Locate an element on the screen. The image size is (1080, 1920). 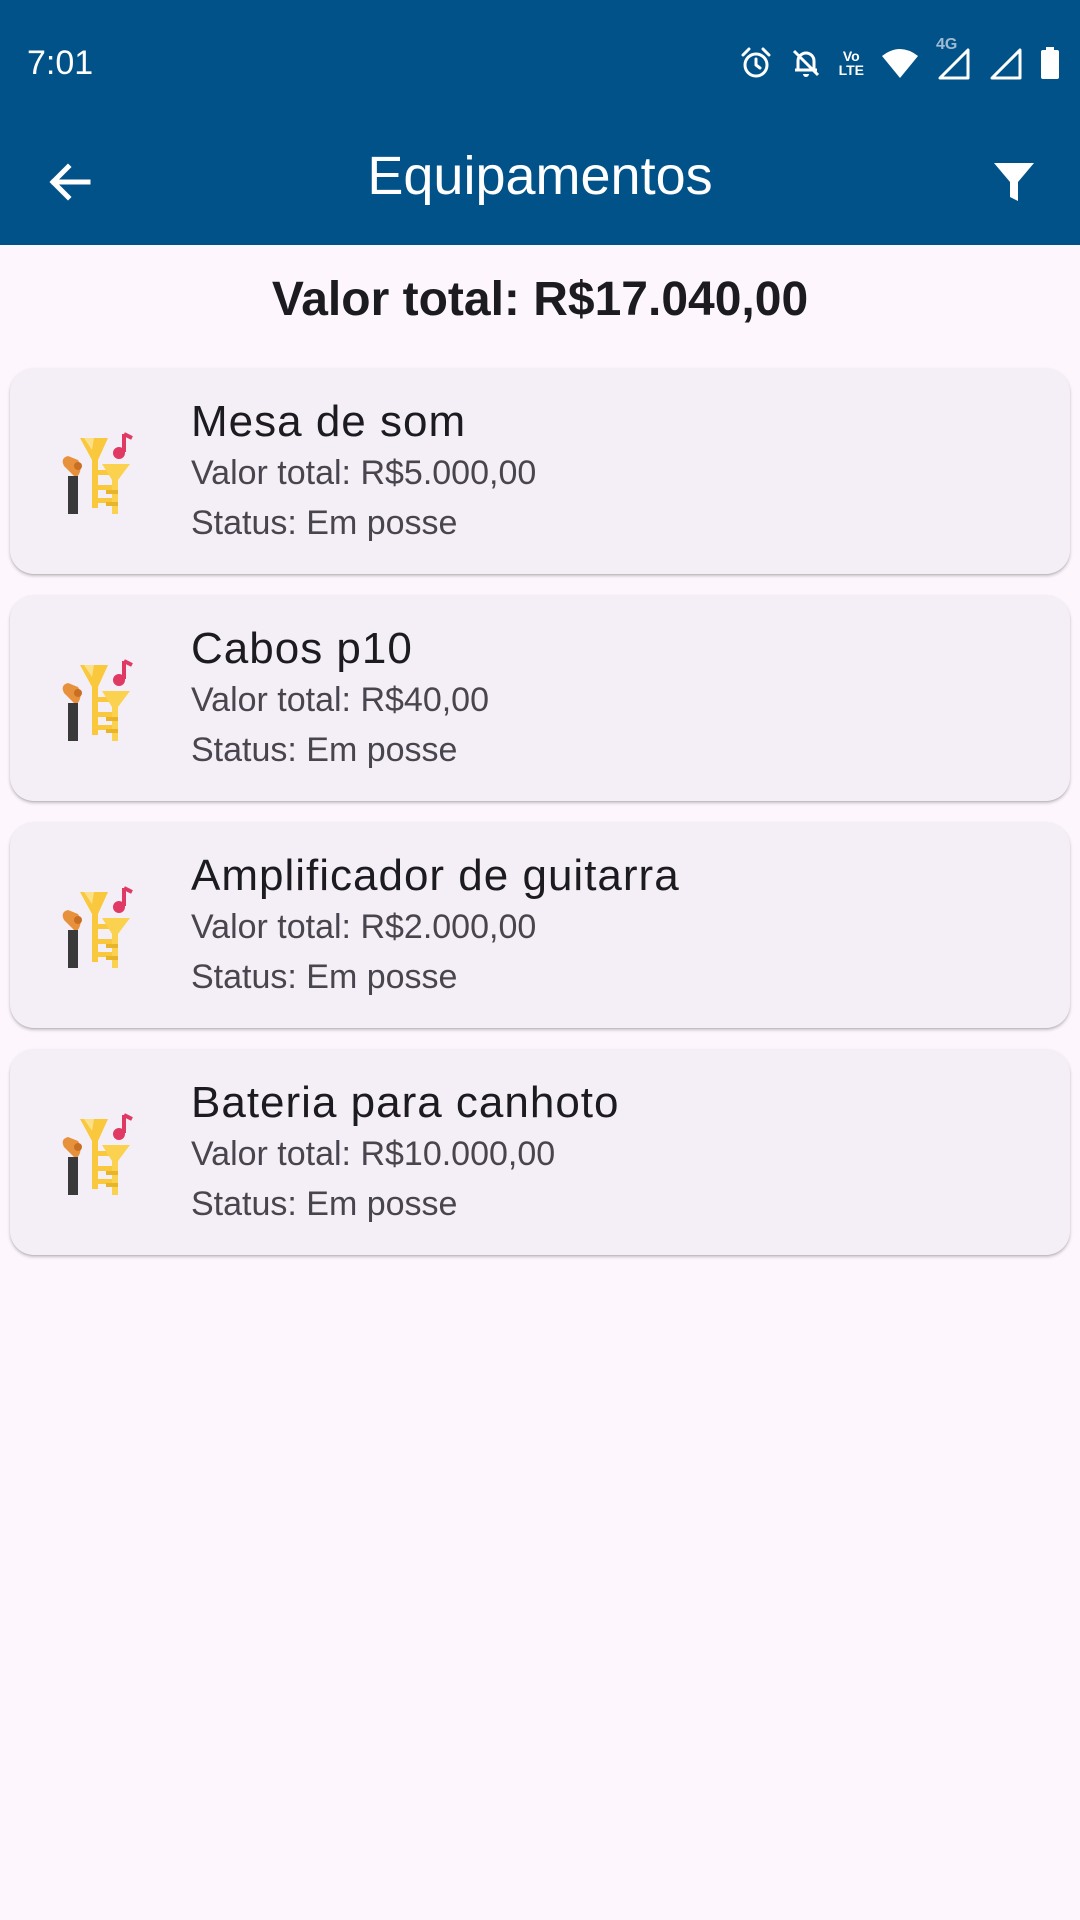
notifications-off-icon is located at coordinates (806, 63).